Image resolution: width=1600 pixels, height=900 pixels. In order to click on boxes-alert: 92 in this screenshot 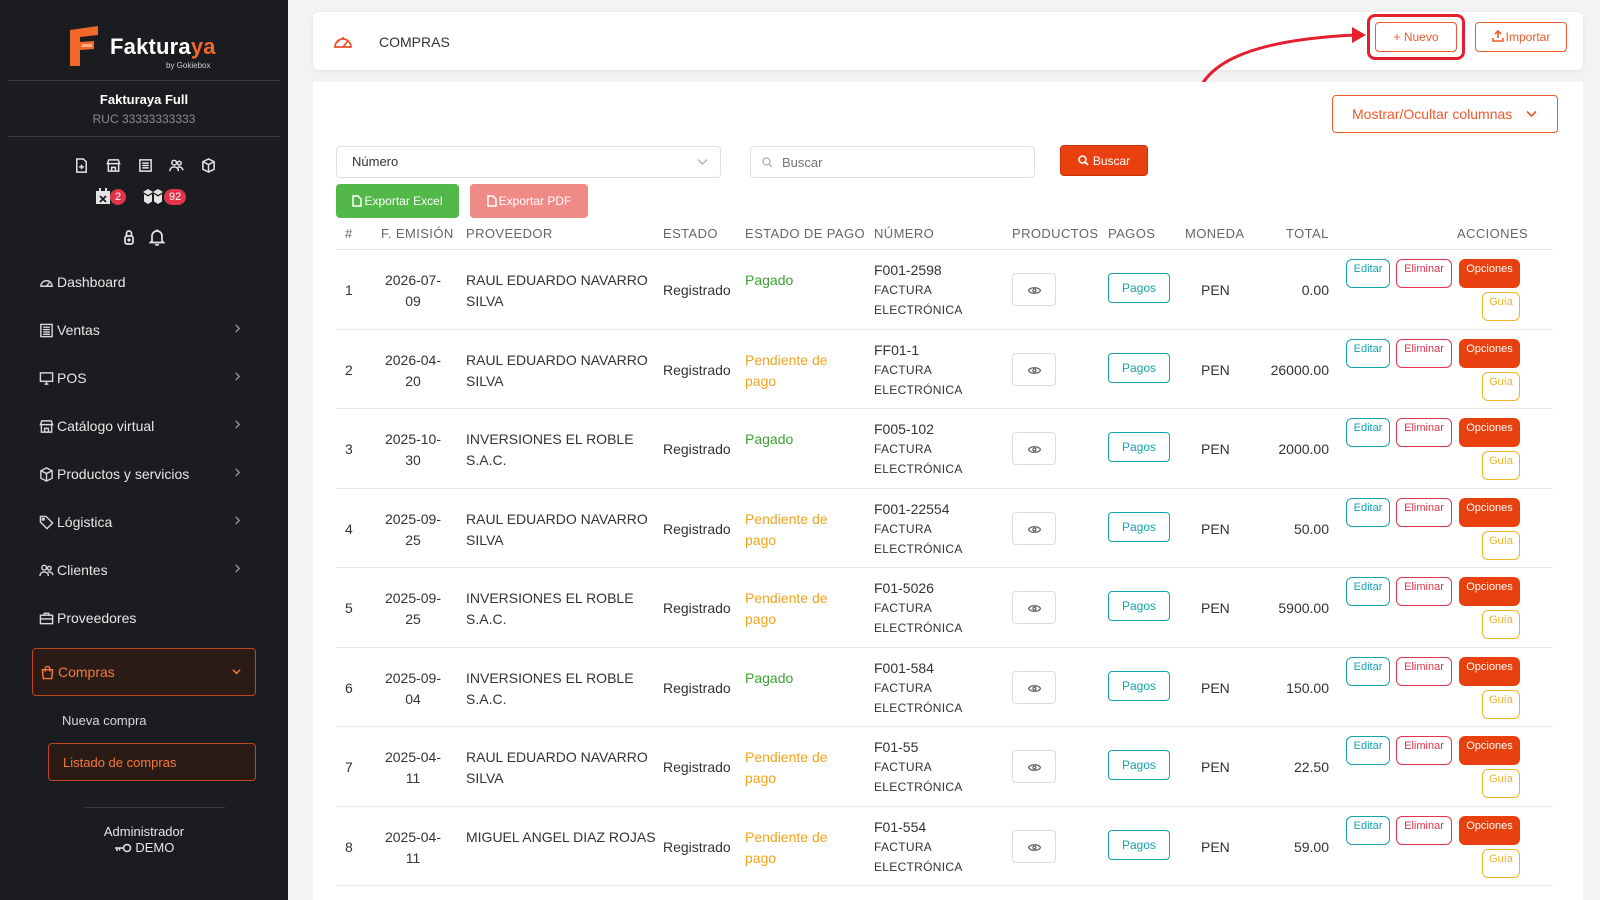, I will do `click(167, 197)`.